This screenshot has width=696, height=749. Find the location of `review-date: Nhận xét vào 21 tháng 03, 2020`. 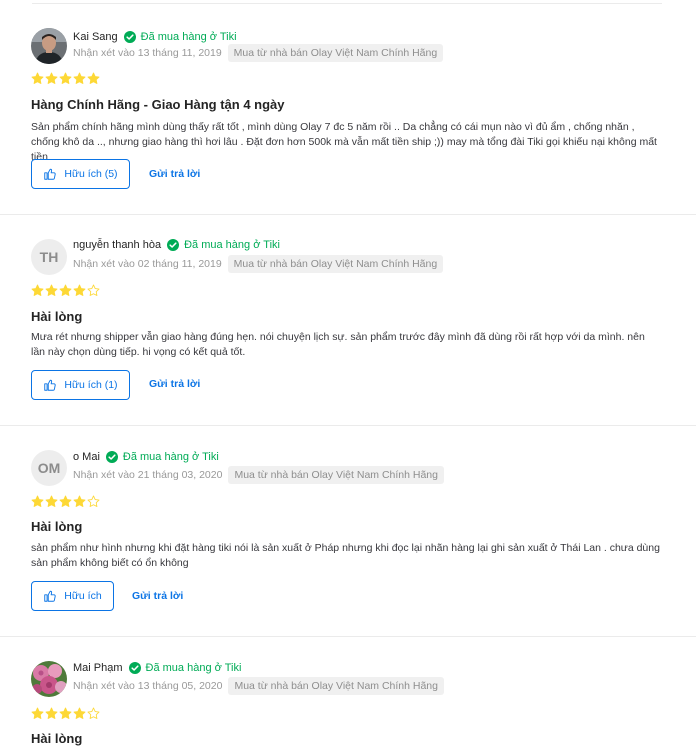

review-date: Nhận xét vào 21 tháng 03, 2020 is located at coordinates (148, 475).